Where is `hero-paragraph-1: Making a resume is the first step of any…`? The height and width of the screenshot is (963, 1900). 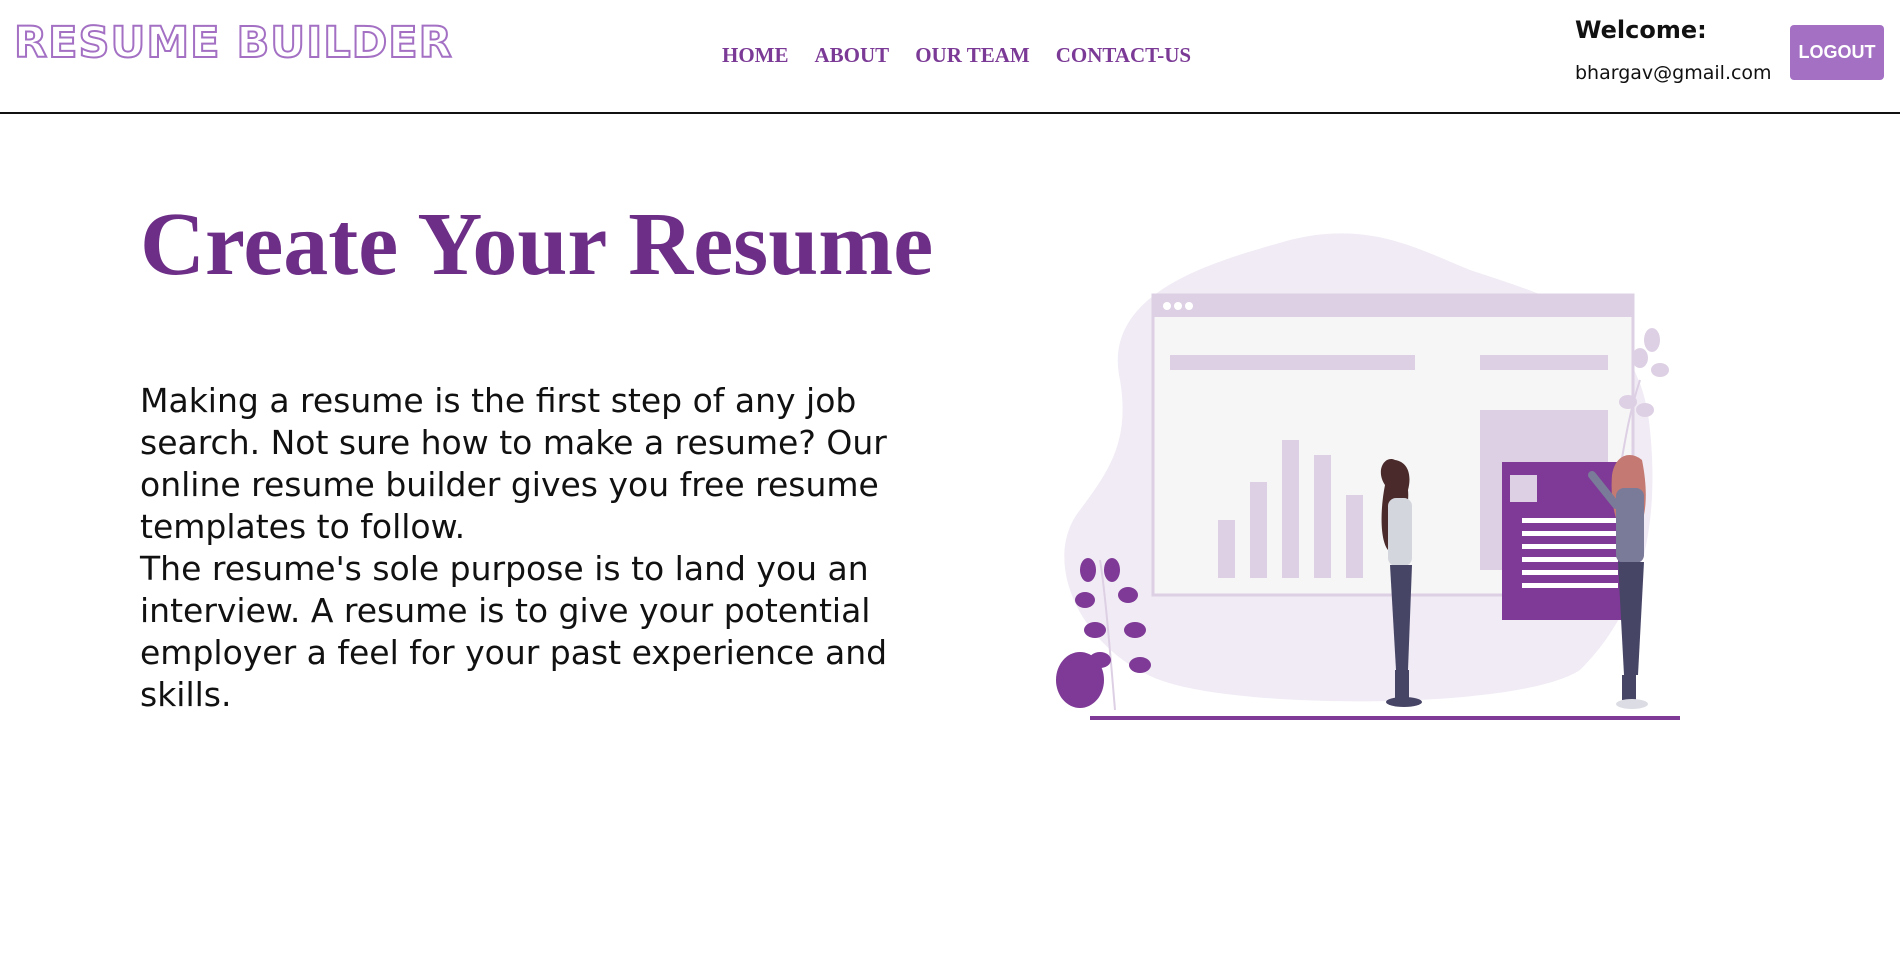
hero-paragraph-1: Making a resume is the first step of any… is located at coordinates (513, 463).